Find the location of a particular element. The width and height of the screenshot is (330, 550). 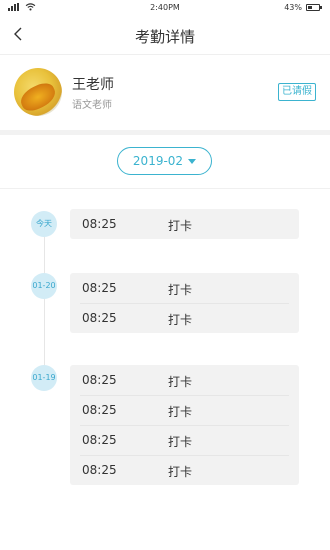

month-row: 2019-02 is located at coordinates (165, 162).